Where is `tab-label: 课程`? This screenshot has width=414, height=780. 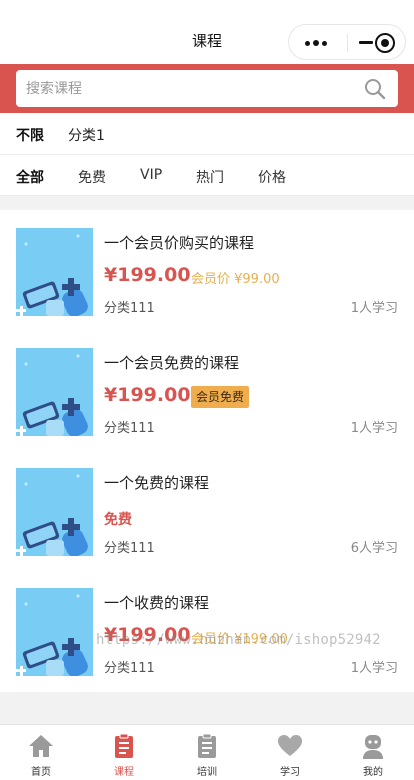 tab-label: 课程 is located at coordinates (124, 772).